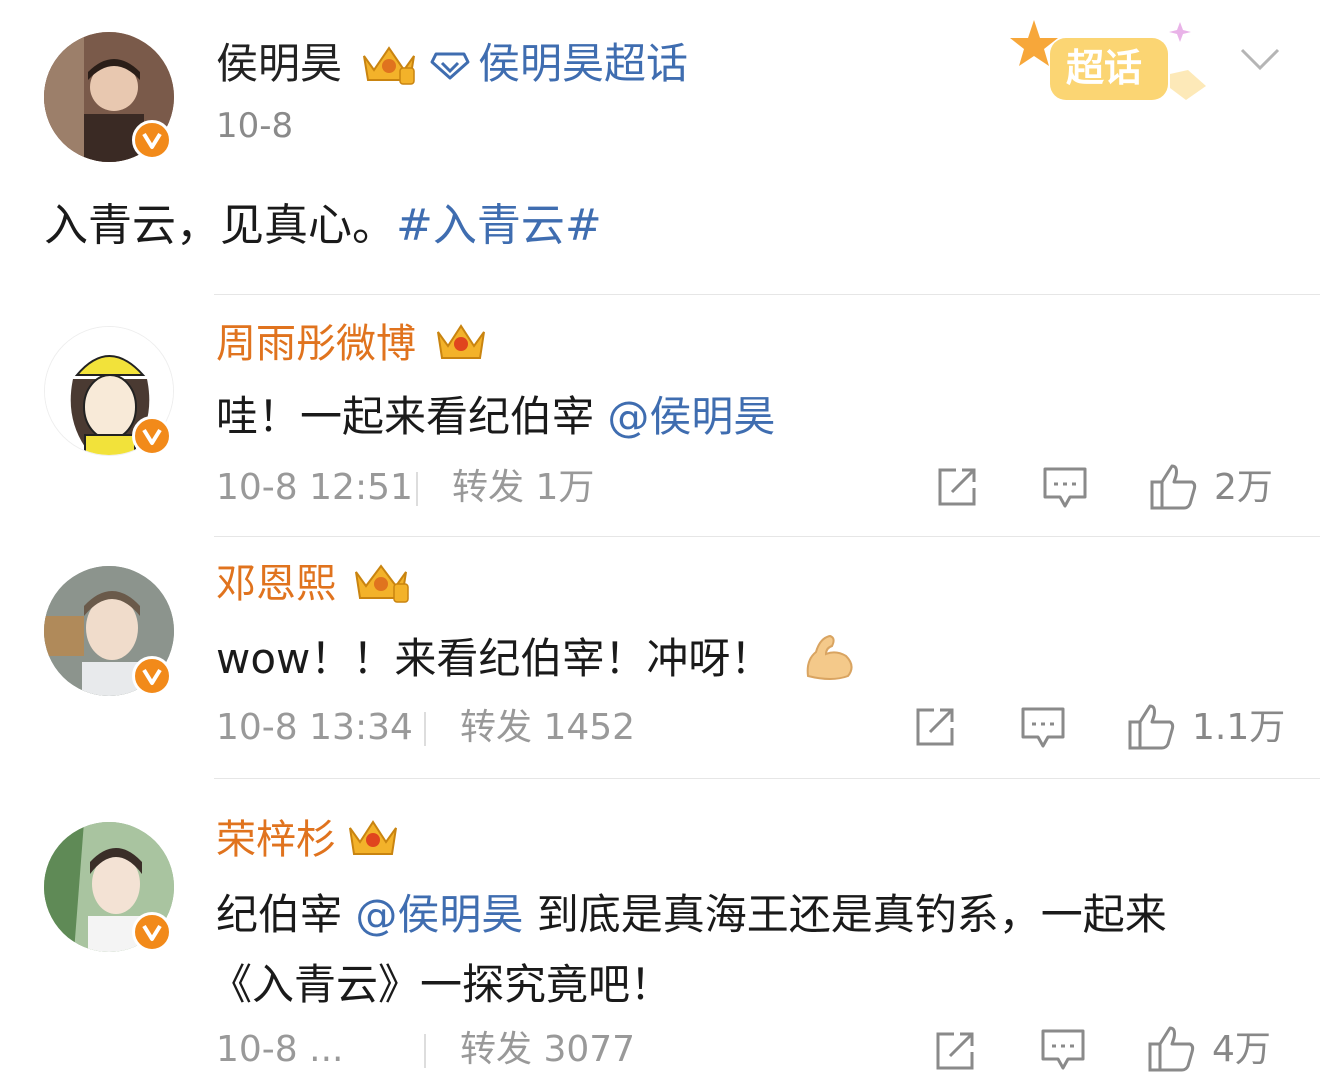 Image resolution: width=1320 pixels, height=1073 pixels. What do you see at coordinates (851, 914) in the screenshot?
I see `comment-body-cont: 到底是真海王还是真钓系，一起来` at bounding box center [851, 914].